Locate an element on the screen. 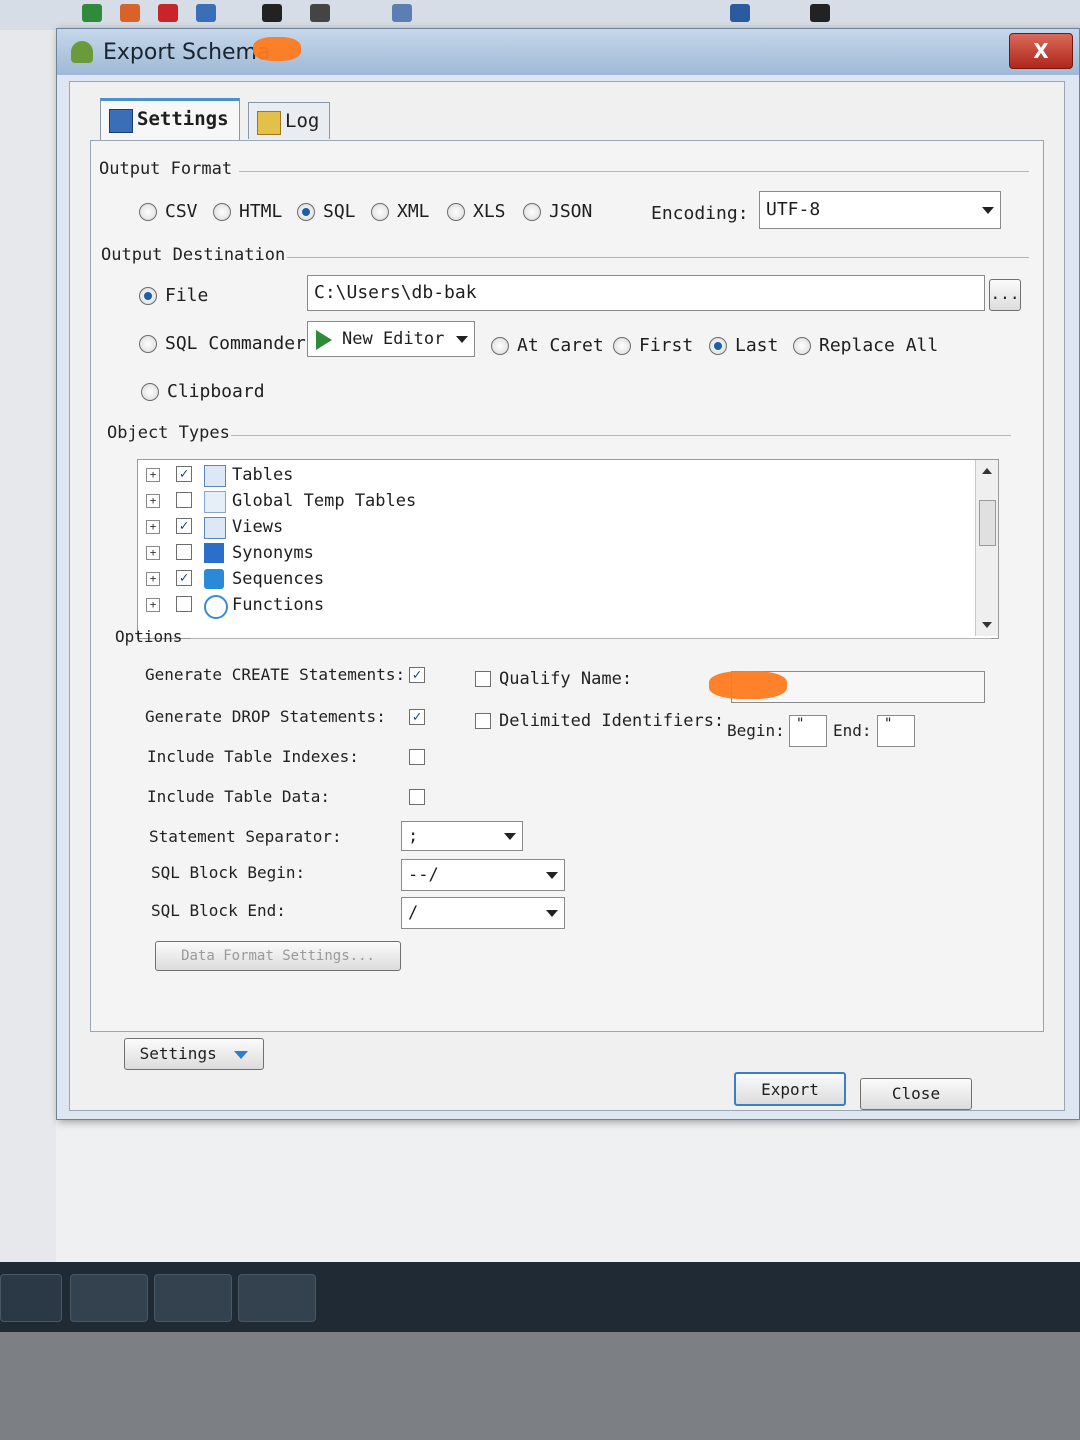  tree-row-sequences: + ✓ Sequences is located at coordinates (548, 580).